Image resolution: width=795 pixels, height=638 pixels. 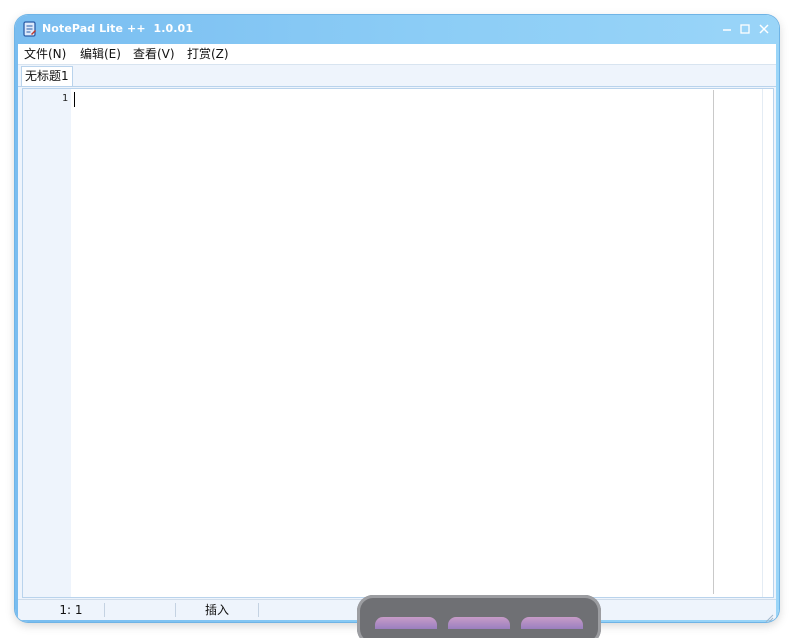 What do you see at coordinates (45, 54) in the screenshot?
I see `menu-file: 文件(N)` at bounding box center [45, 54].